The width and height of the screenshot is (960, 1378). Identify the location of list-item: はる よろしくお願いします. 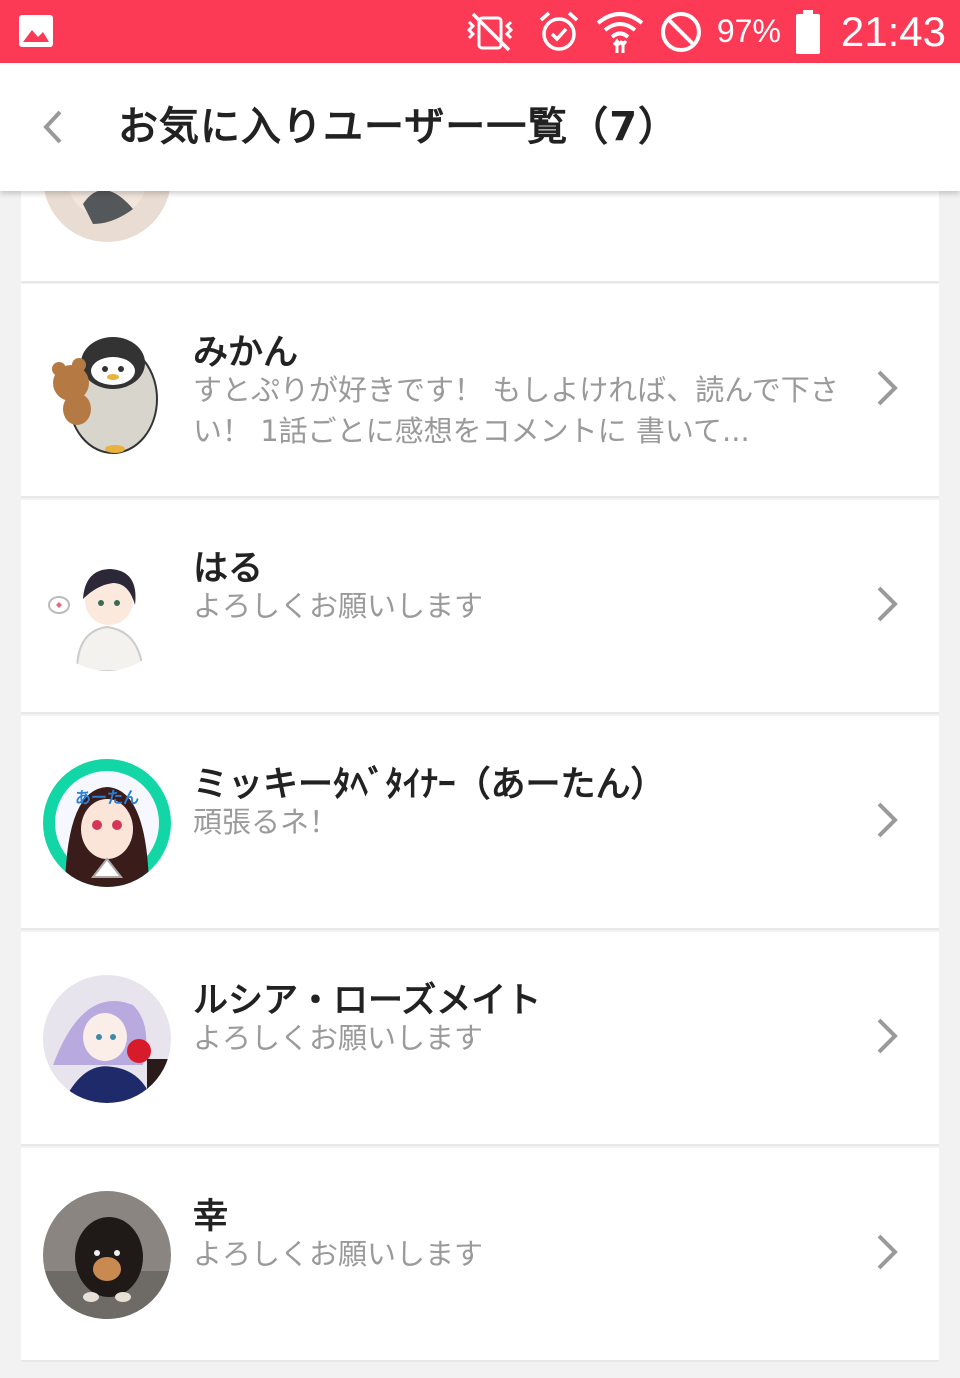
(480, 607).